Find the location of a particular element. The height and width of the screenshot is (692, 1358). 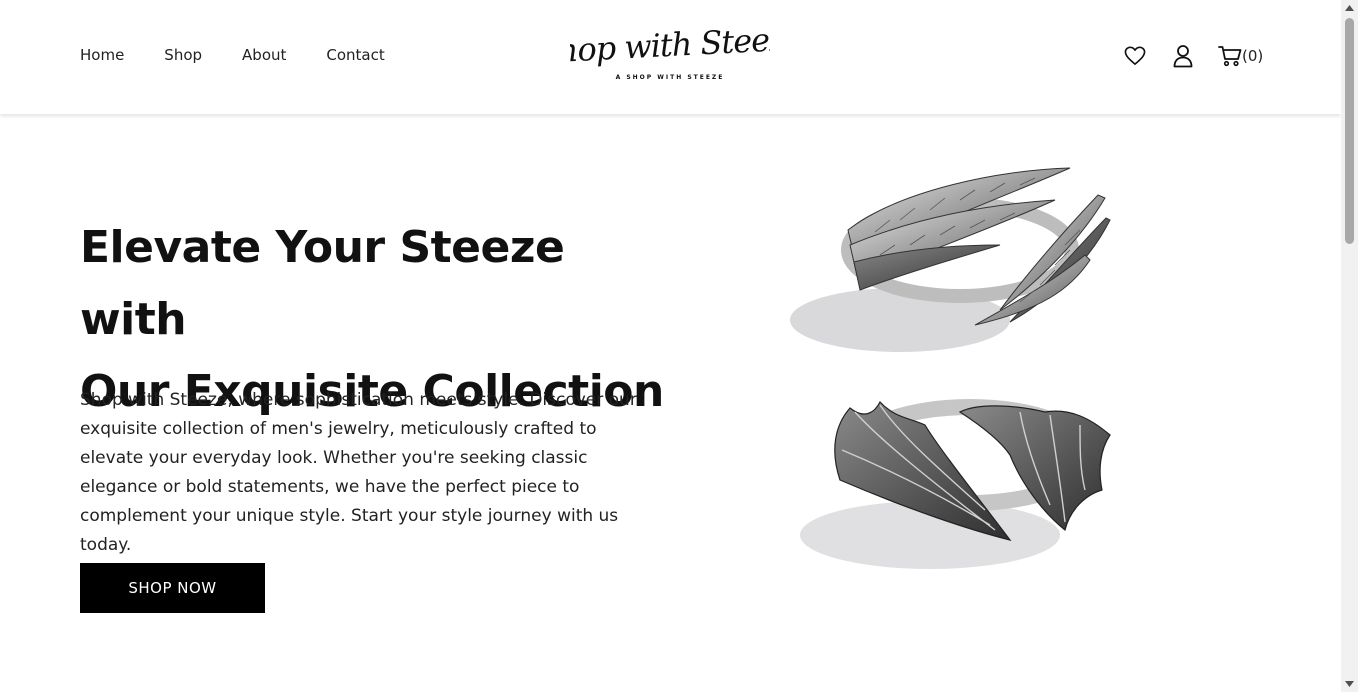

nav-about-link: About is located at coordinates (264, 55).